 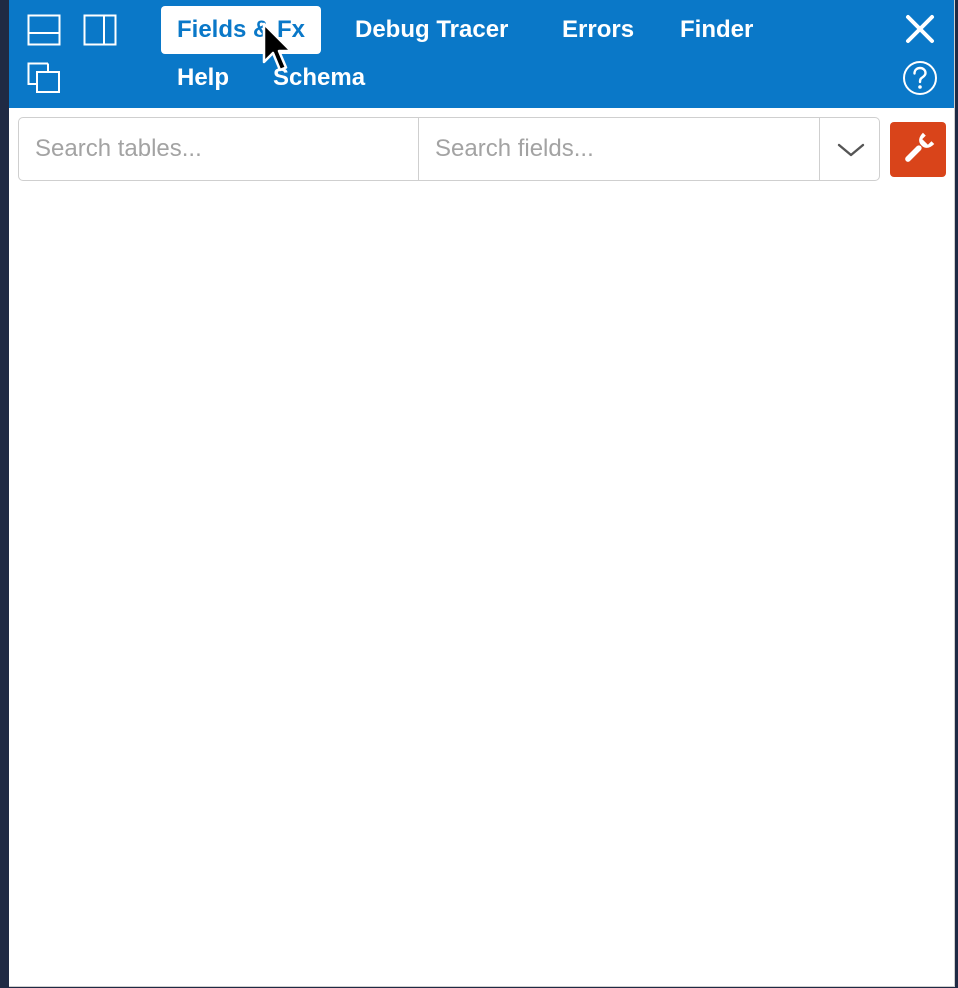 I want to click on search-bar, so click(x=449, y=149).